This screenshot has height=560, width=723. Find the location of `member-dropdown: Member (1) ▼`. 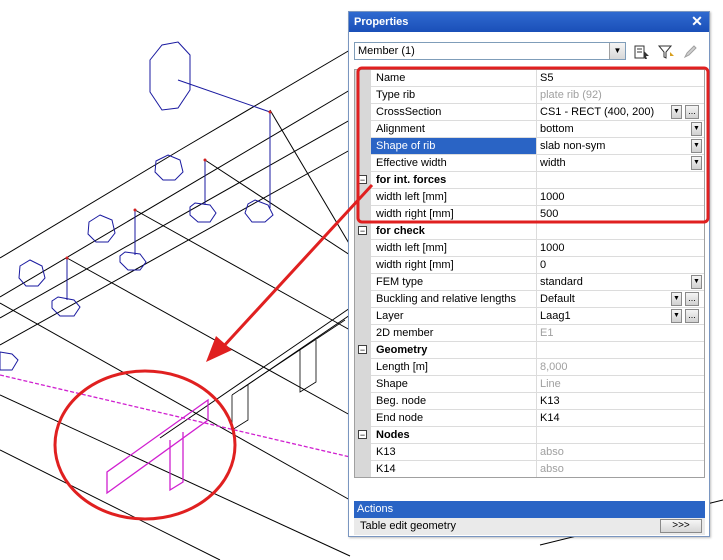

member-dropdown: Member (1) ▼ is located at coordinates (490, 51).